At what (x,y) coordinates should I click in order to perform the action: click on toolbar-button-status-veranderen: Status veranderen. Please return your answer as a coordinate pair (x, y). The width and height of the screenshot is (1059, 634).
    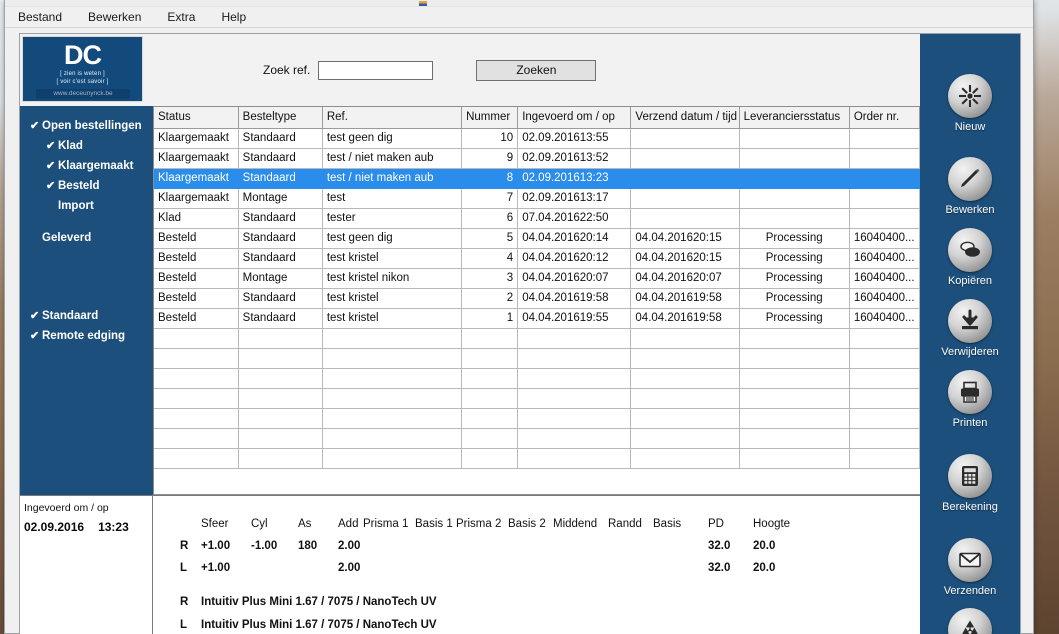
    Looking at the image, I should click on (970, 621).